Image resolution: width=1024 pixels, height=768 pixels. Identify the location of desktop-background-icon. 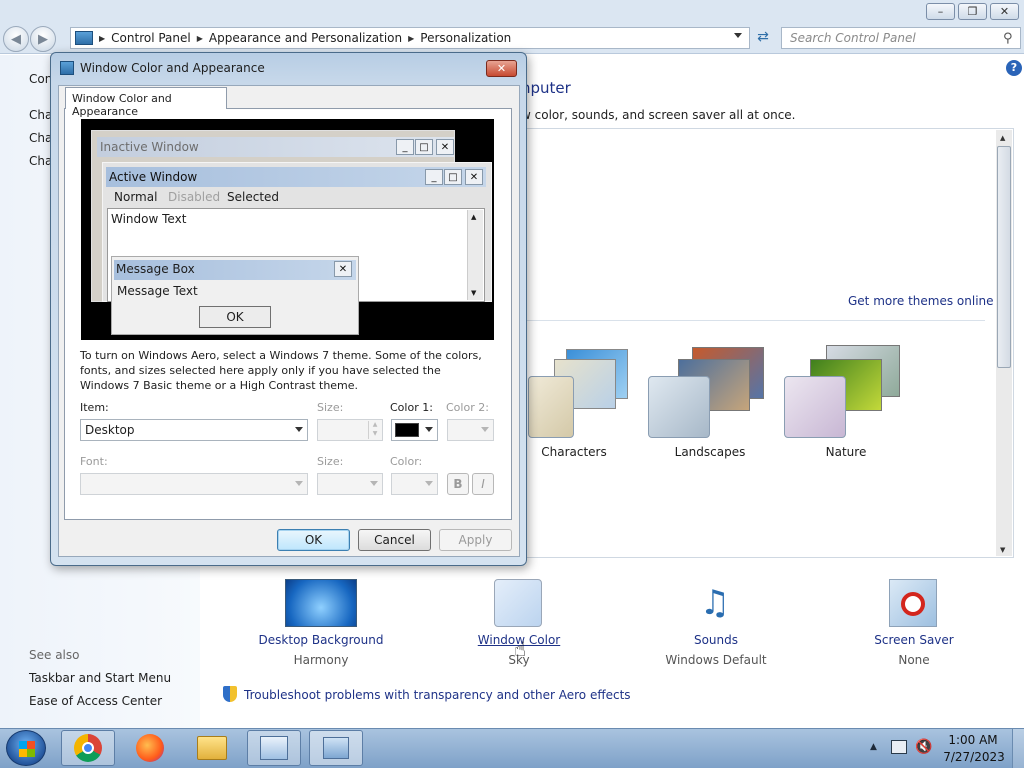
(321, 603).